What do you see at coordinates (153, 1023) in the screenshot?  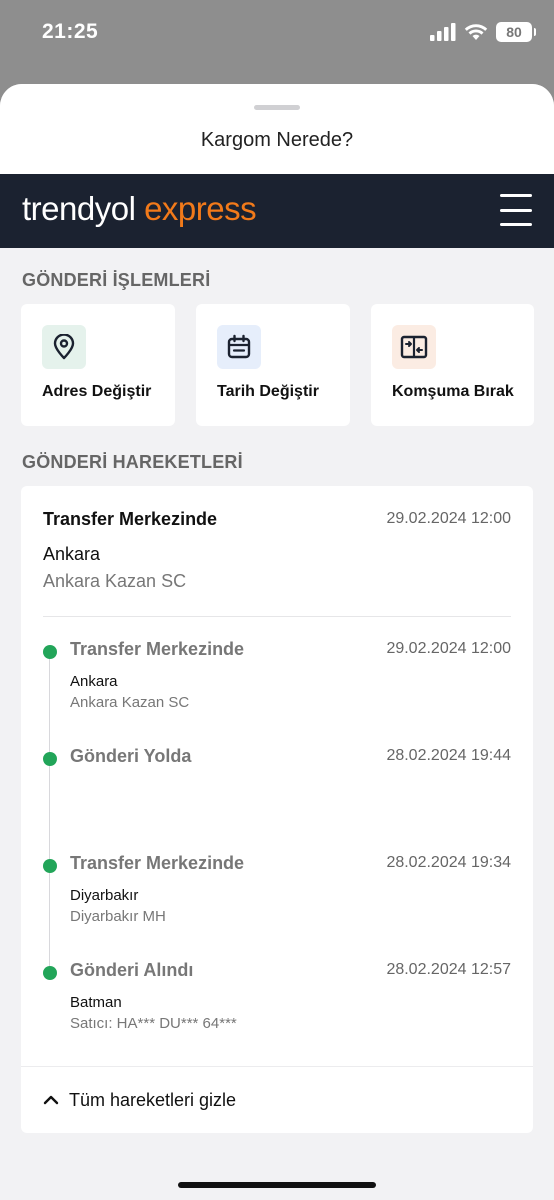 I see `timeline-branch: Satıcı: HA*** DU*** 64***` at bounding box center [153, 1023].